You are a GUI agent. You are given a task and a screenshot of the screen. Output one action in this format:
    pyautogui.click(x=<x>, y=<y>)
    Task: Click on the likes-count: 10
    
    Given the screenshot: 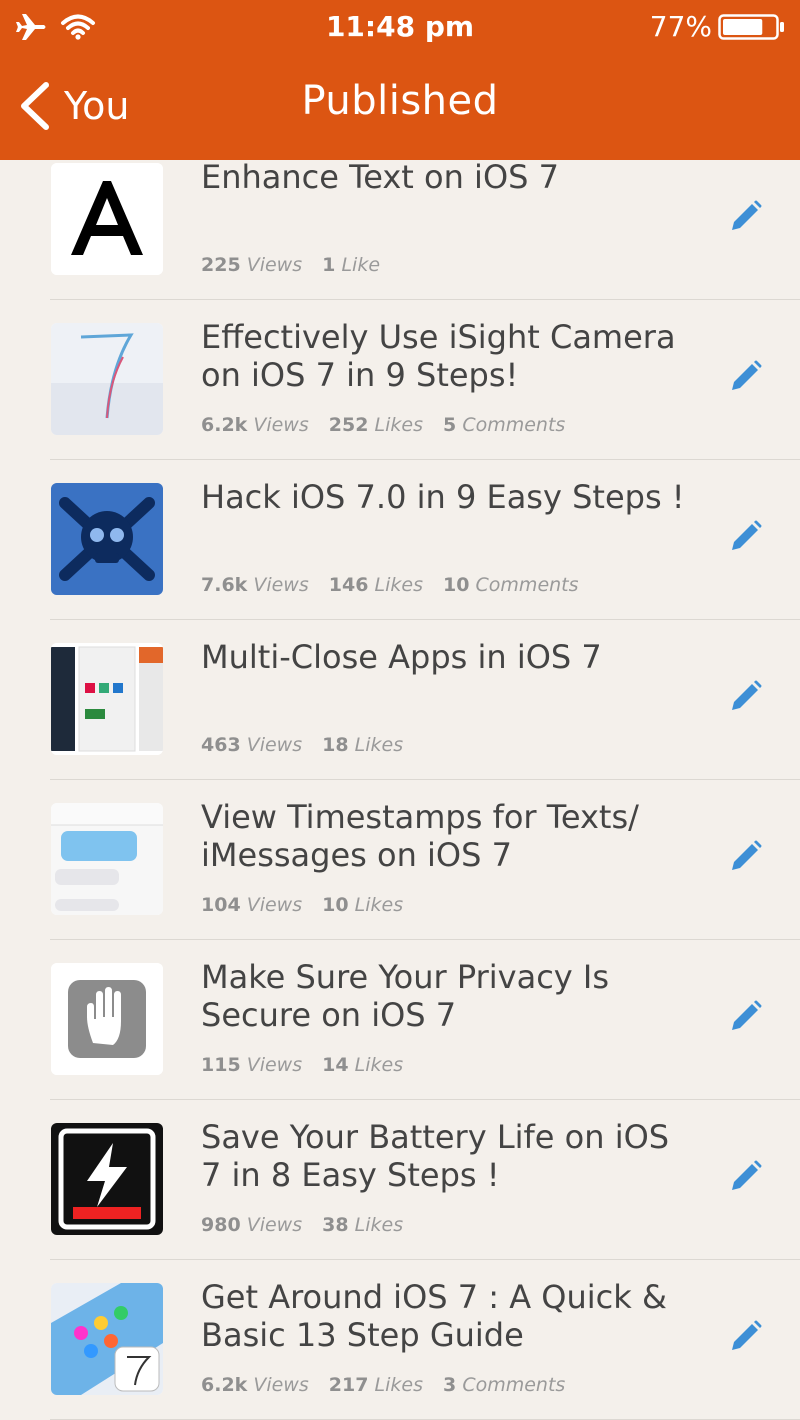 What is the action you would take?
    pyautogui.click(x=335, y=905)
    